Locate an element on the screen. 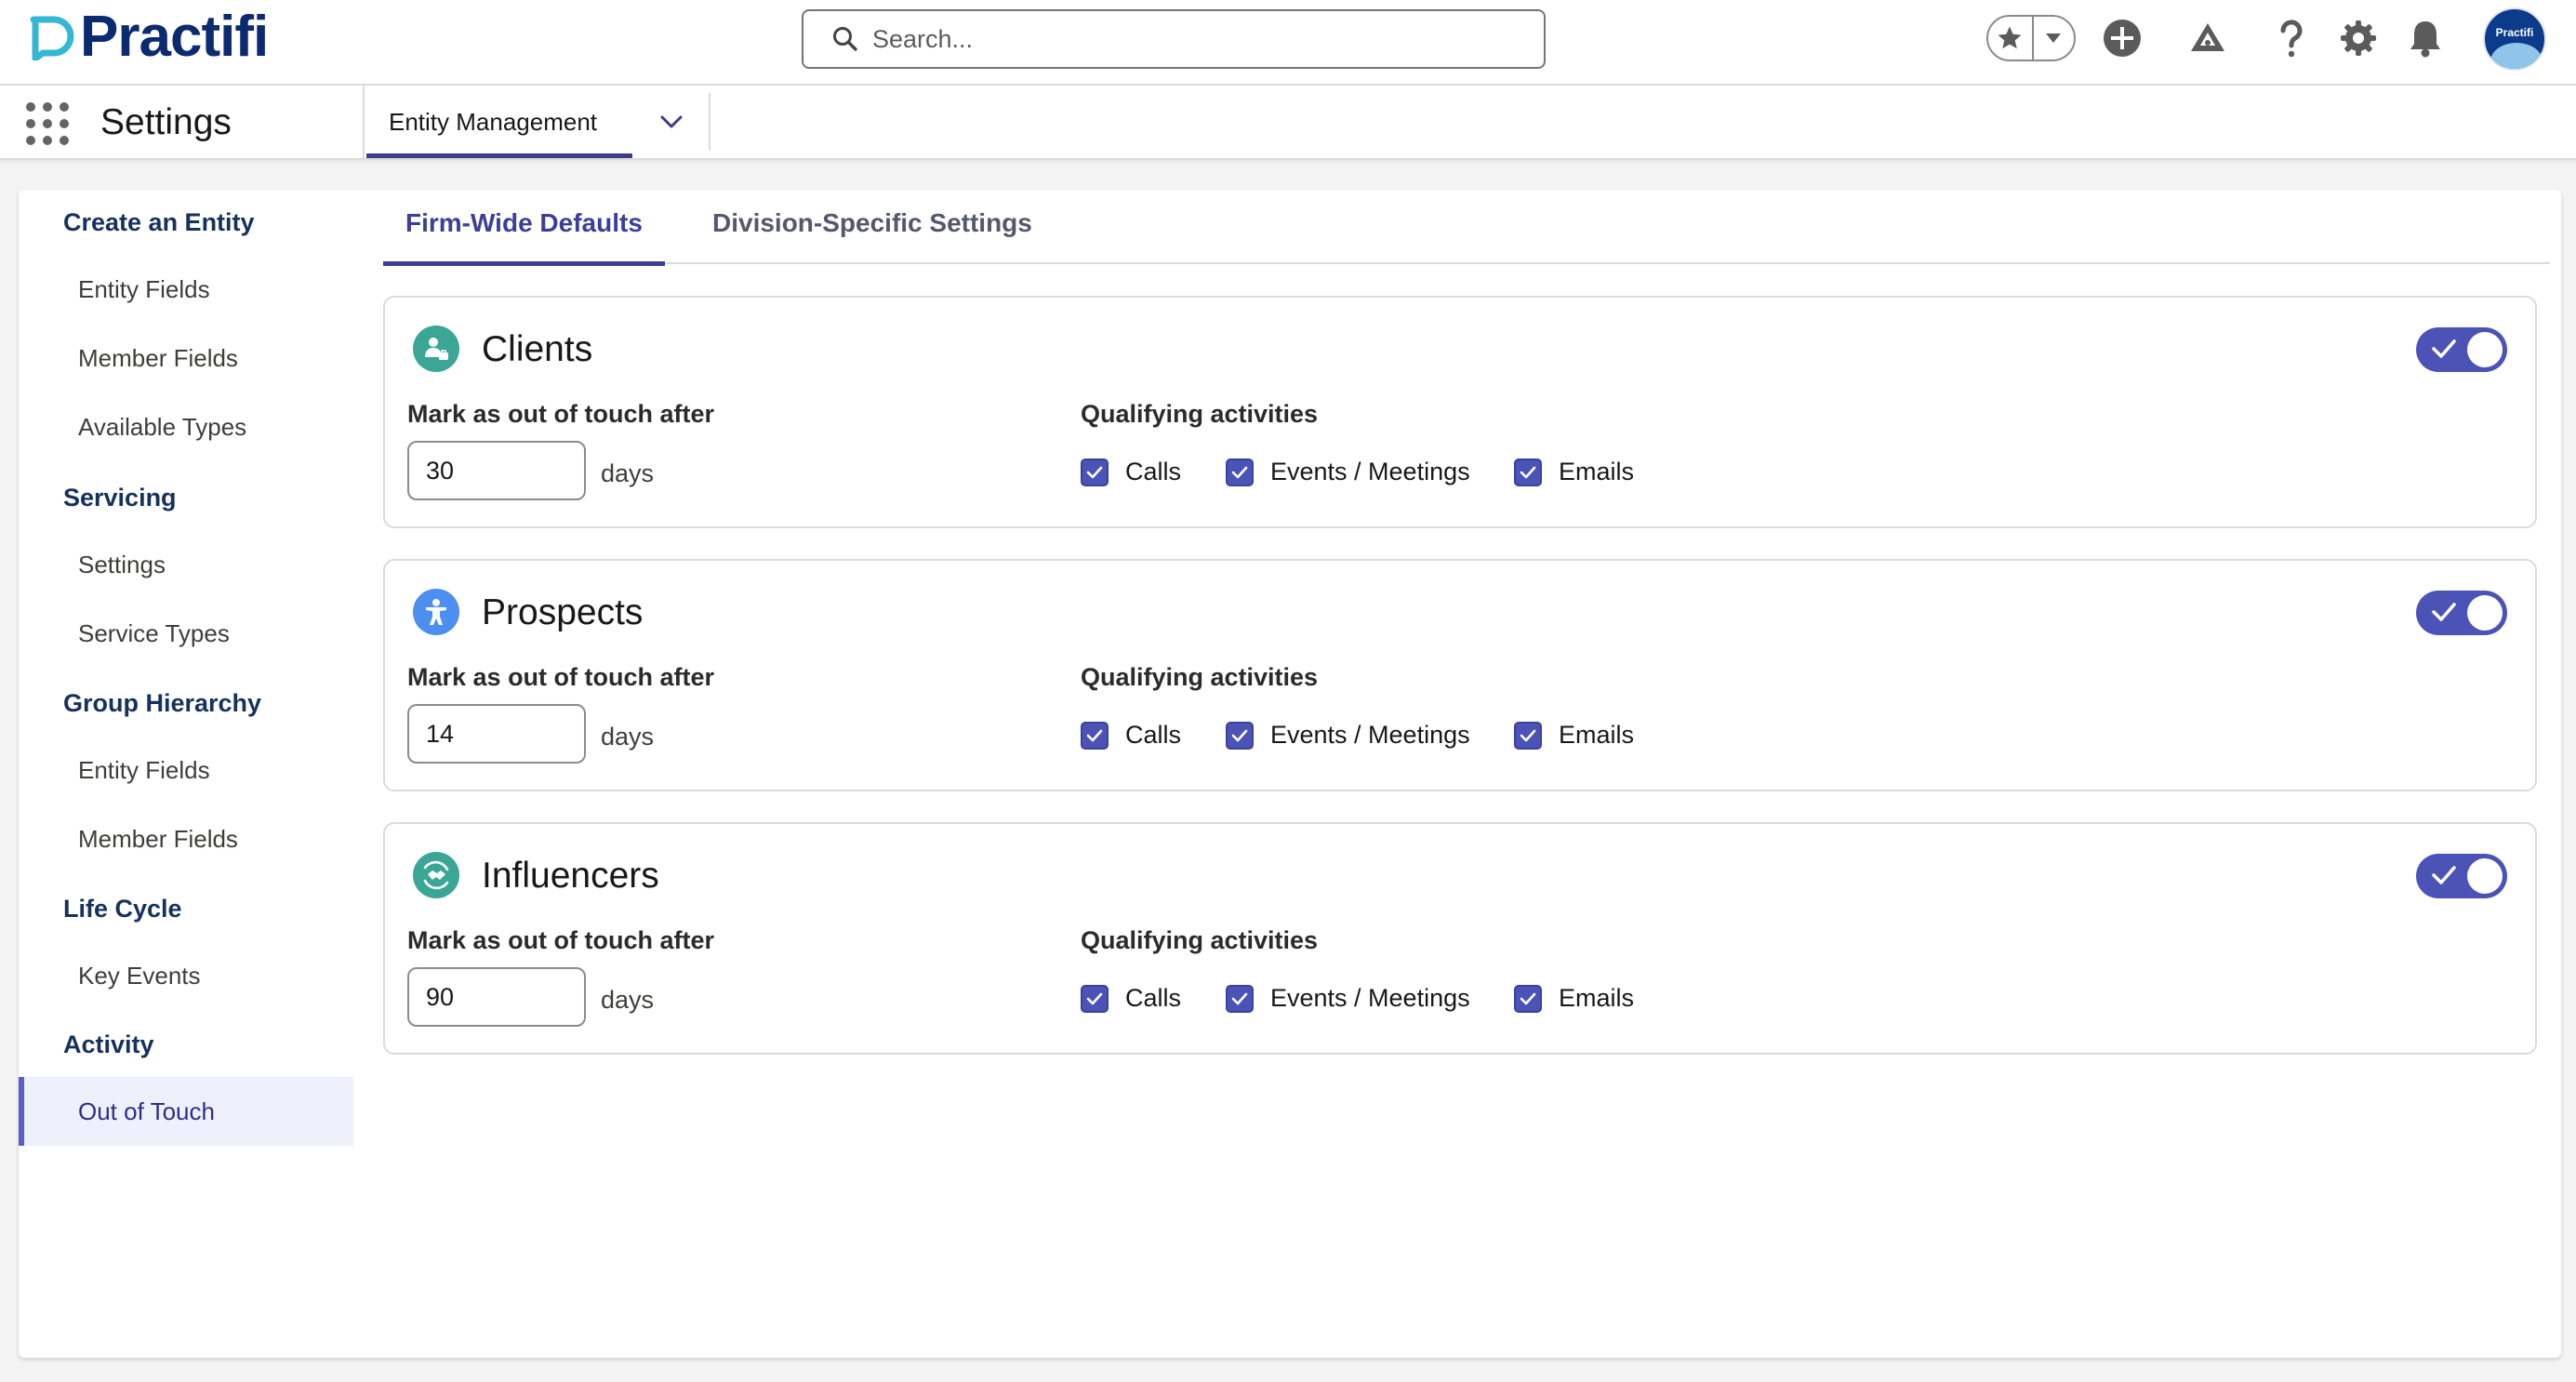  user-avatar: Practifi is located at coordinates (2514, 39).